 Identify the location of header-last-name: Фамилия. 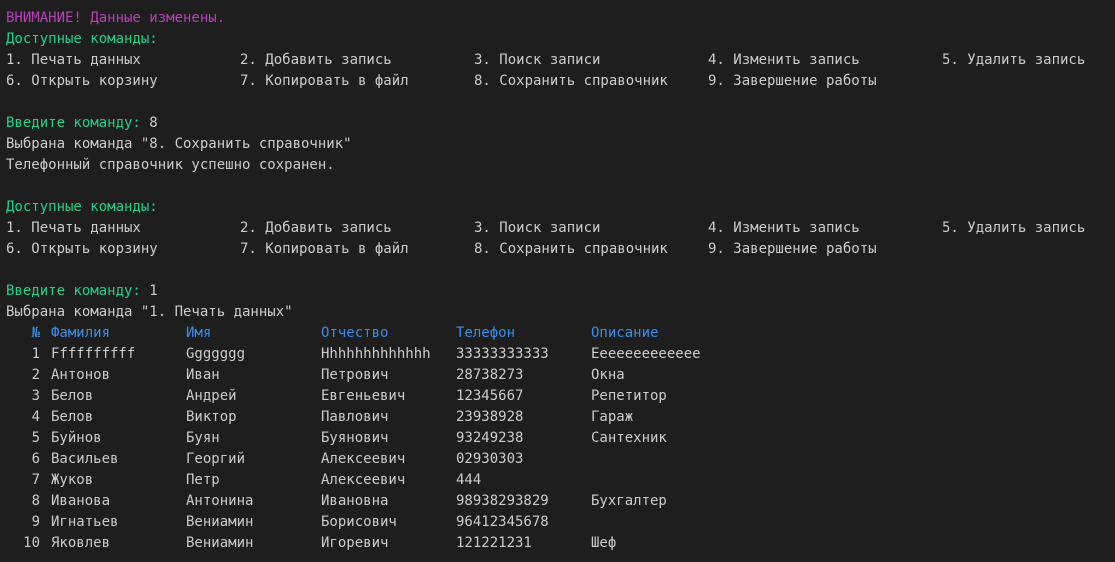
(81, 333).